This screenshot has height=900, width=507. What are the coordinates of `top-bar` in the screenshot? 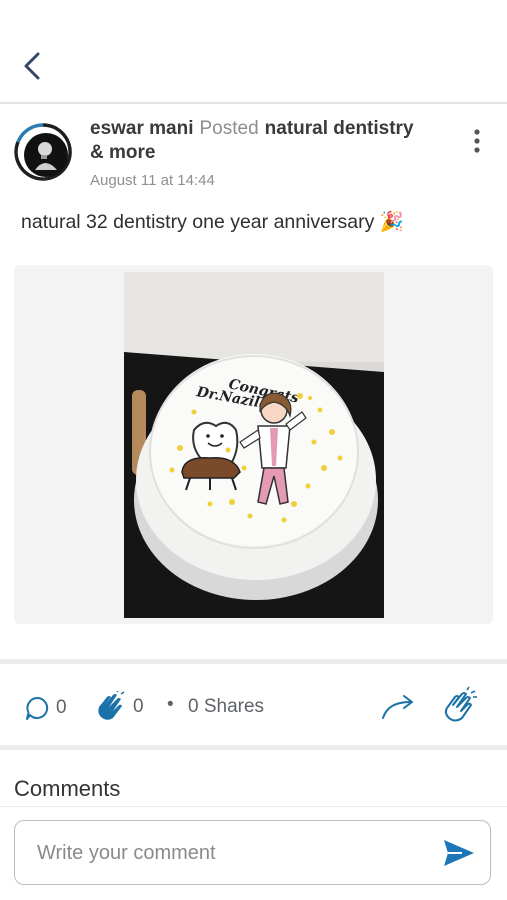 It's located at (253, 51).